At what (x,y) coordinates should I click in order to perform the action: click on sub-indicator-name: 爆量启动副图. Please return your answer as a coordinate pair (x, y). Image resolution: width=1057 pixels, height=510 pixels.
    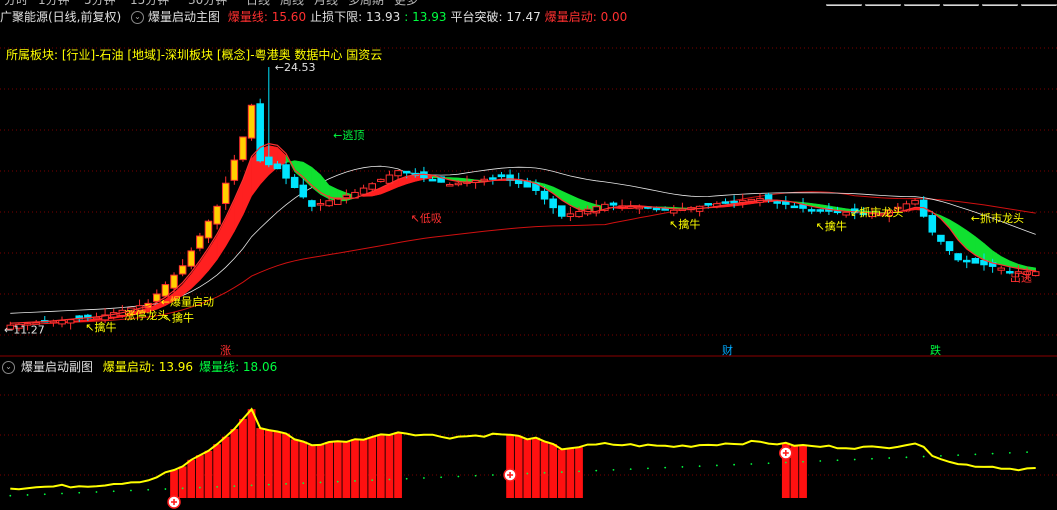
    Looking at the image, I should click on (57, 367).